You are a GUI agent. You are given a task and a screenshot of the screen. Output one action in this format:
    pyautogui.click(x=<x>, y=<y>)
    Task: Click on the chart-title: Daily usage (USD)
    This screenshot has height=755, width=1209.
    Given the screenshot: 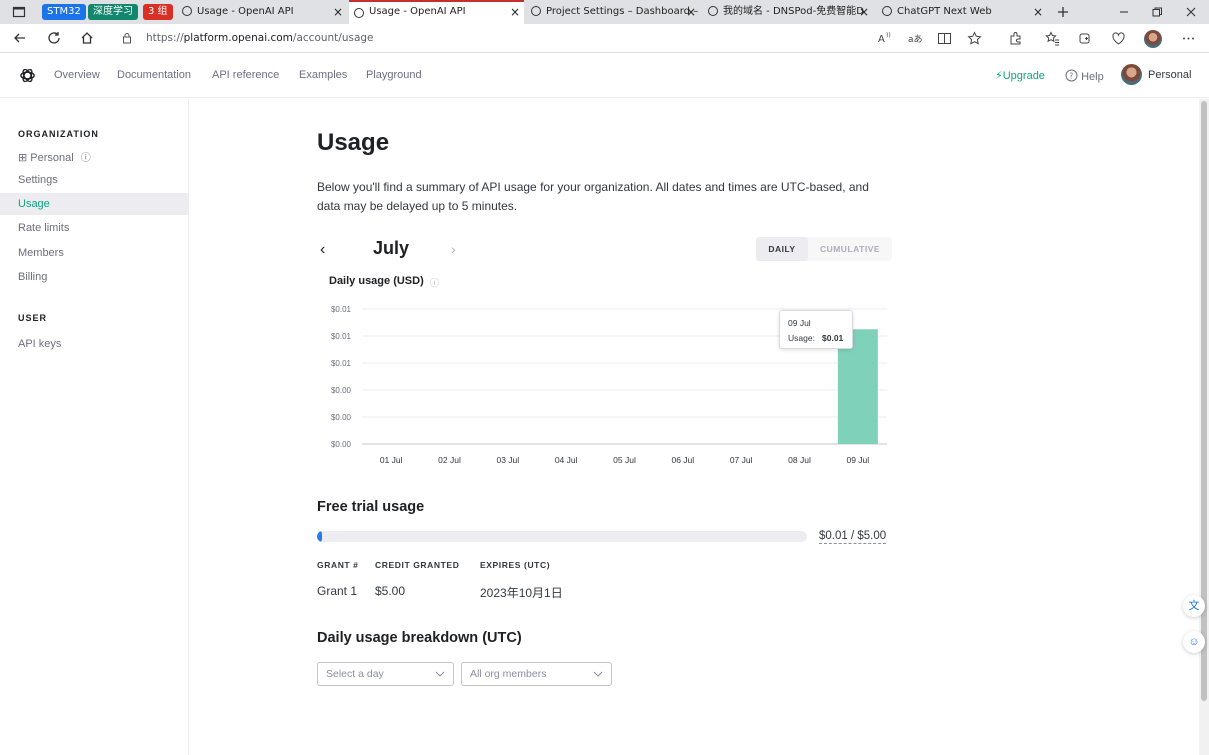 What is the action you would take?
    pyautogui.click(x=376, y=281)
    